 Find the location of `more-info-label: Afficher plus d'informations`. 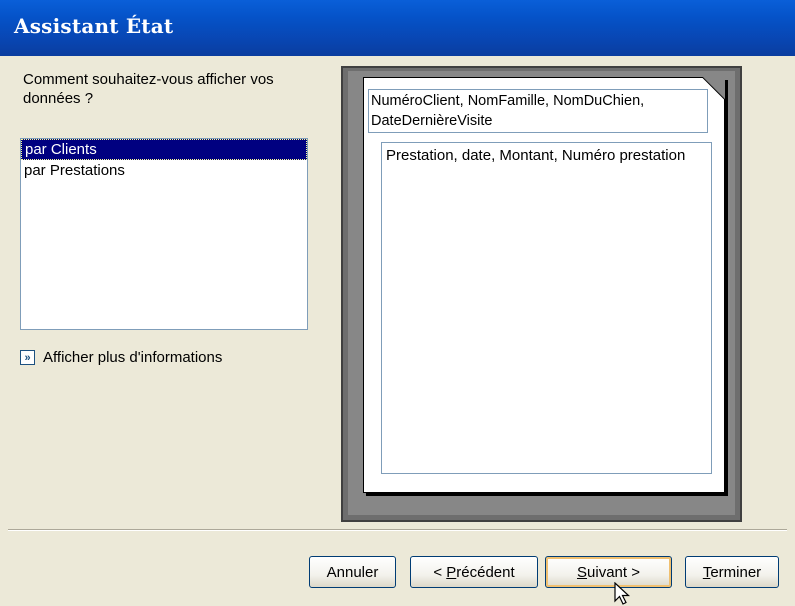

more-info-label: Afficher plus d'informations is located at coordinates (132, 357).